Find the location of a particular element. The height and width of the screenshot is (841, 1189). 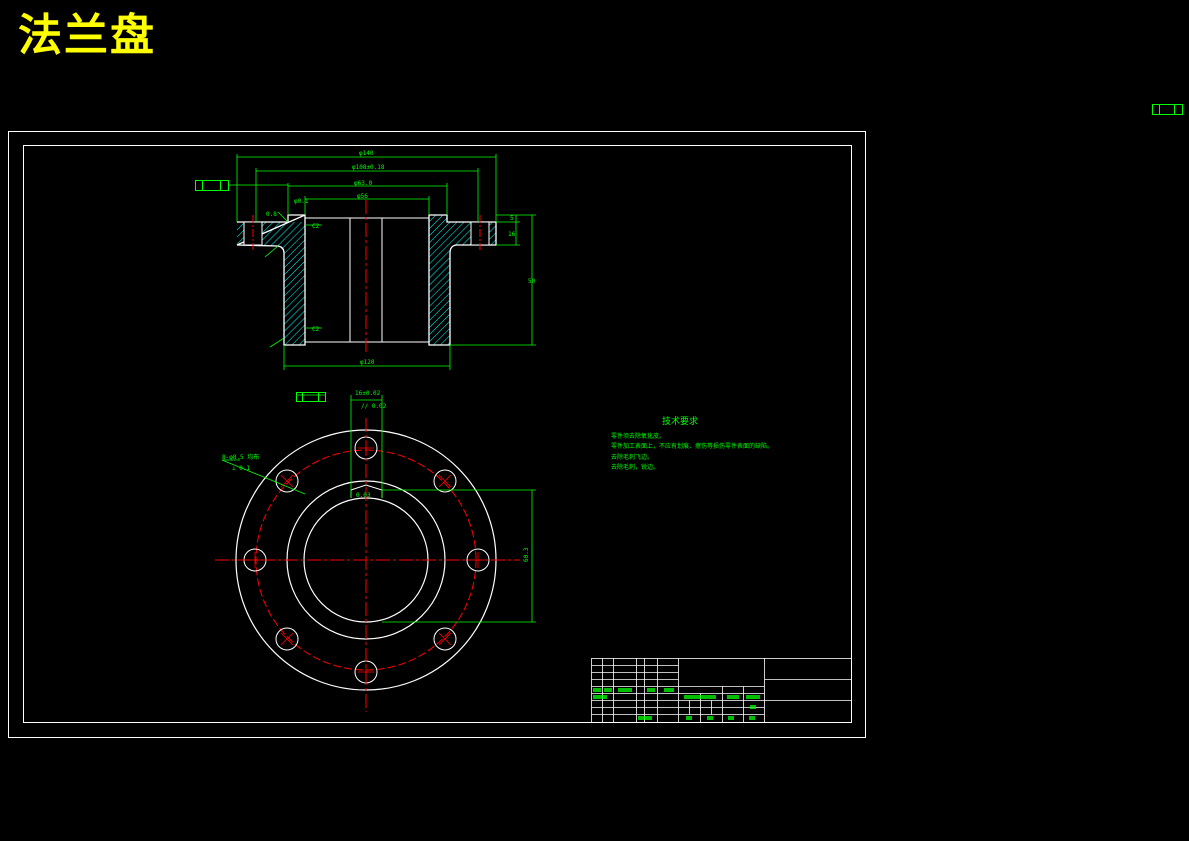

svg-text: 16±0.02 is located at coordinates (368, 393).